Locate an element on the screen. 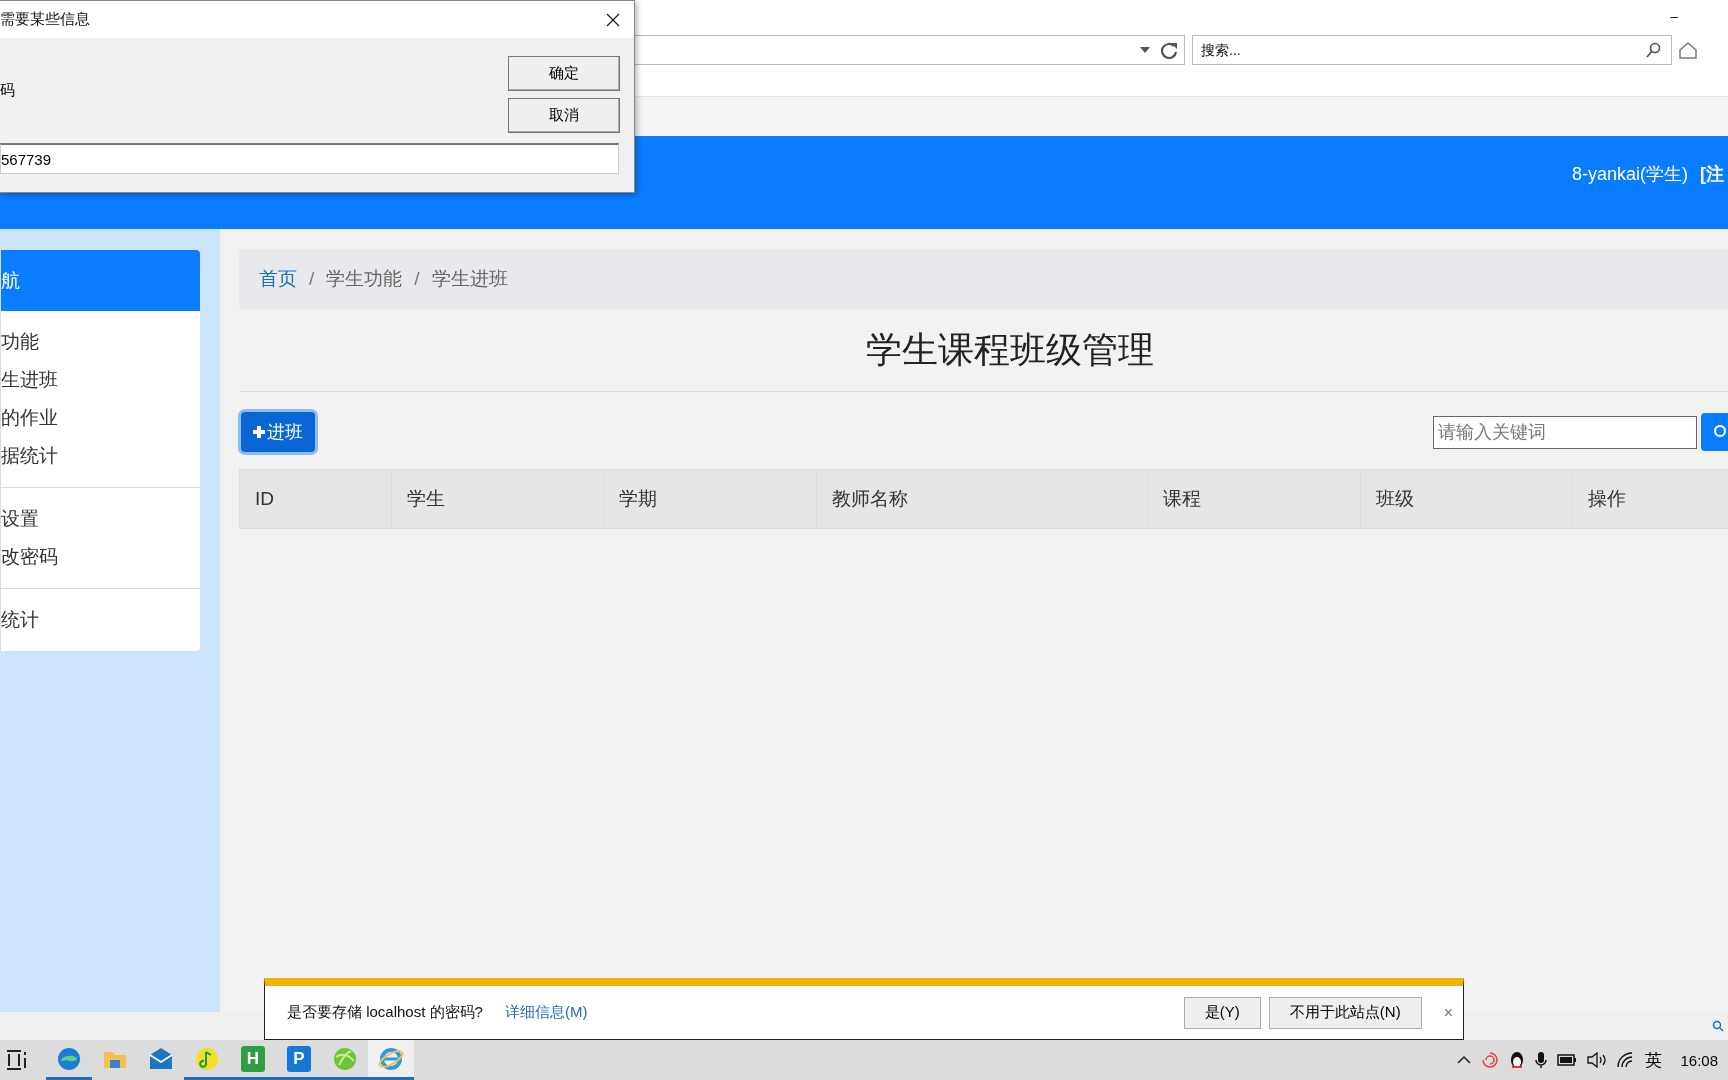 The height and width of the screenshot is (1080, 1728). sidebar-item: 的作业 is located at coordinates (29, 418).